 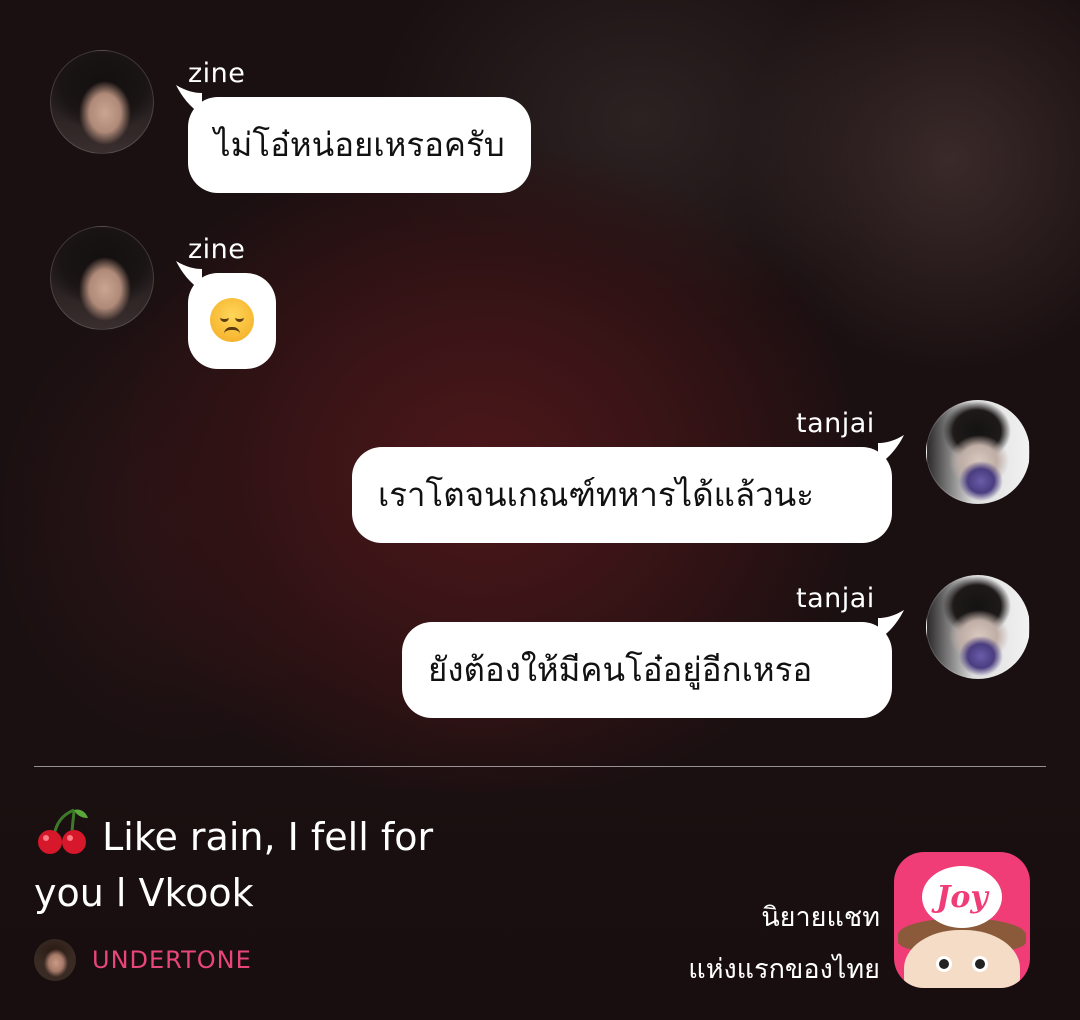 I want to click on message-bubble: ยังต้องให้มีคนโอ๋อยู่อีกเหรอ, so click(x=653, y=664).